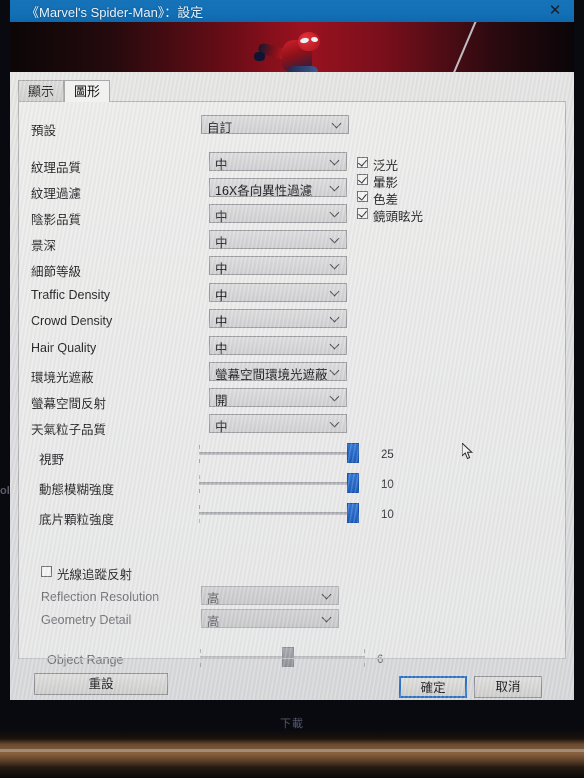 The width and height of the screenshot is (584, 778). I want to click on dropdown-texture-filtering: 16X各向異性過濾, so click(278, 188).